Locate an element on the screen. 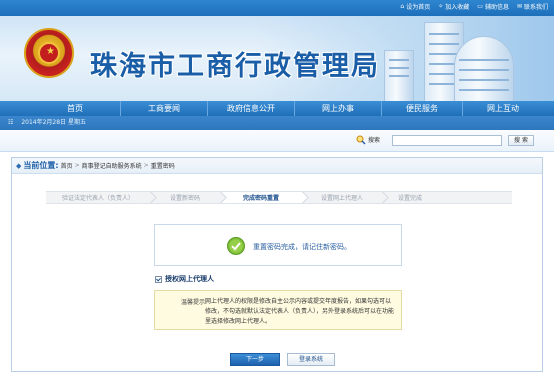 The image size is (554, 380). star-icon: ✧ is located at coordinates (441, 6).